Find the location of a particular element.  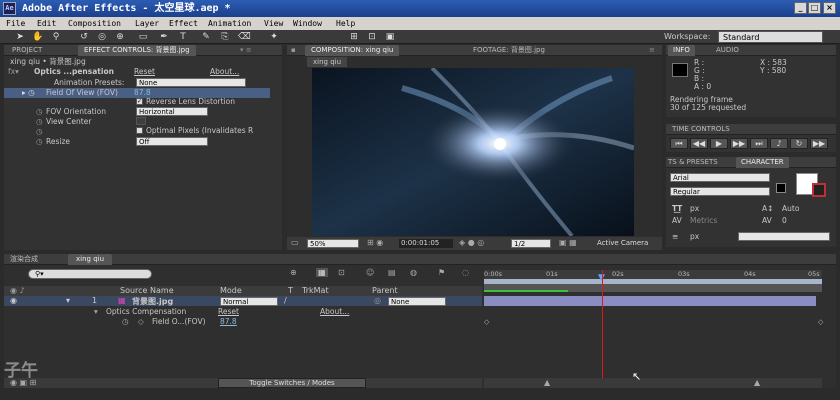

comp-mini-flowchart-icon: ⊕ is located at coordinates (293, 272).